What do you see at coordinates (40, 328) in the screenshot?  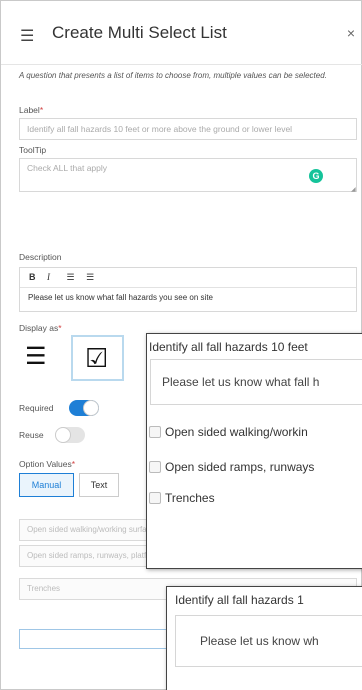 I see `display-as-label: Display as*` at bounding box center [40, 328].